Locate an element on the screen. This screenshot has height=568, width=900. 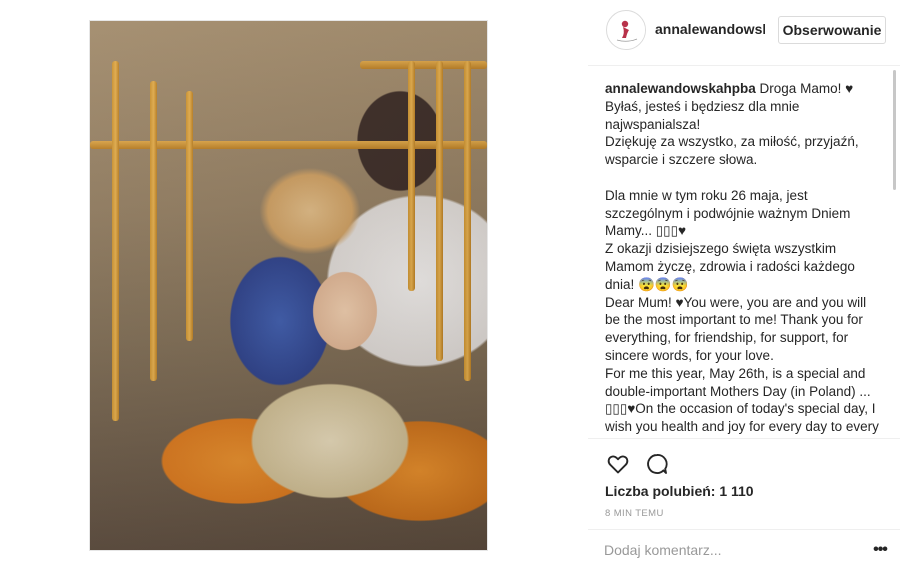
comment-bubble-icon is located at coordinates (657, 464).